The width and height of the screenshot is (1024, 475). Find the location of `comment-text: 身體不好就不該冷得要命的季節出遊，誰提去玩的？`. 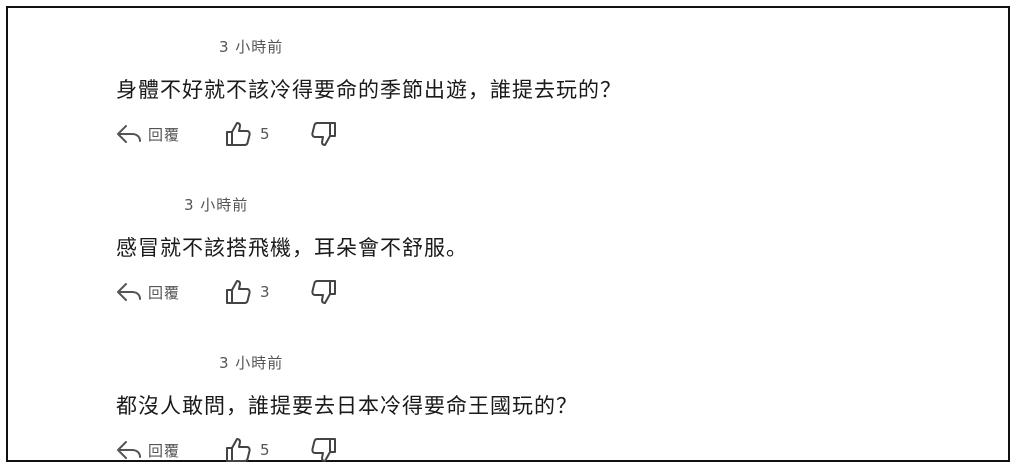

comment-text: 身體不好就不該冷得要命的季節出遊，誰提去玩的？ is located at coordinates (369, 90).